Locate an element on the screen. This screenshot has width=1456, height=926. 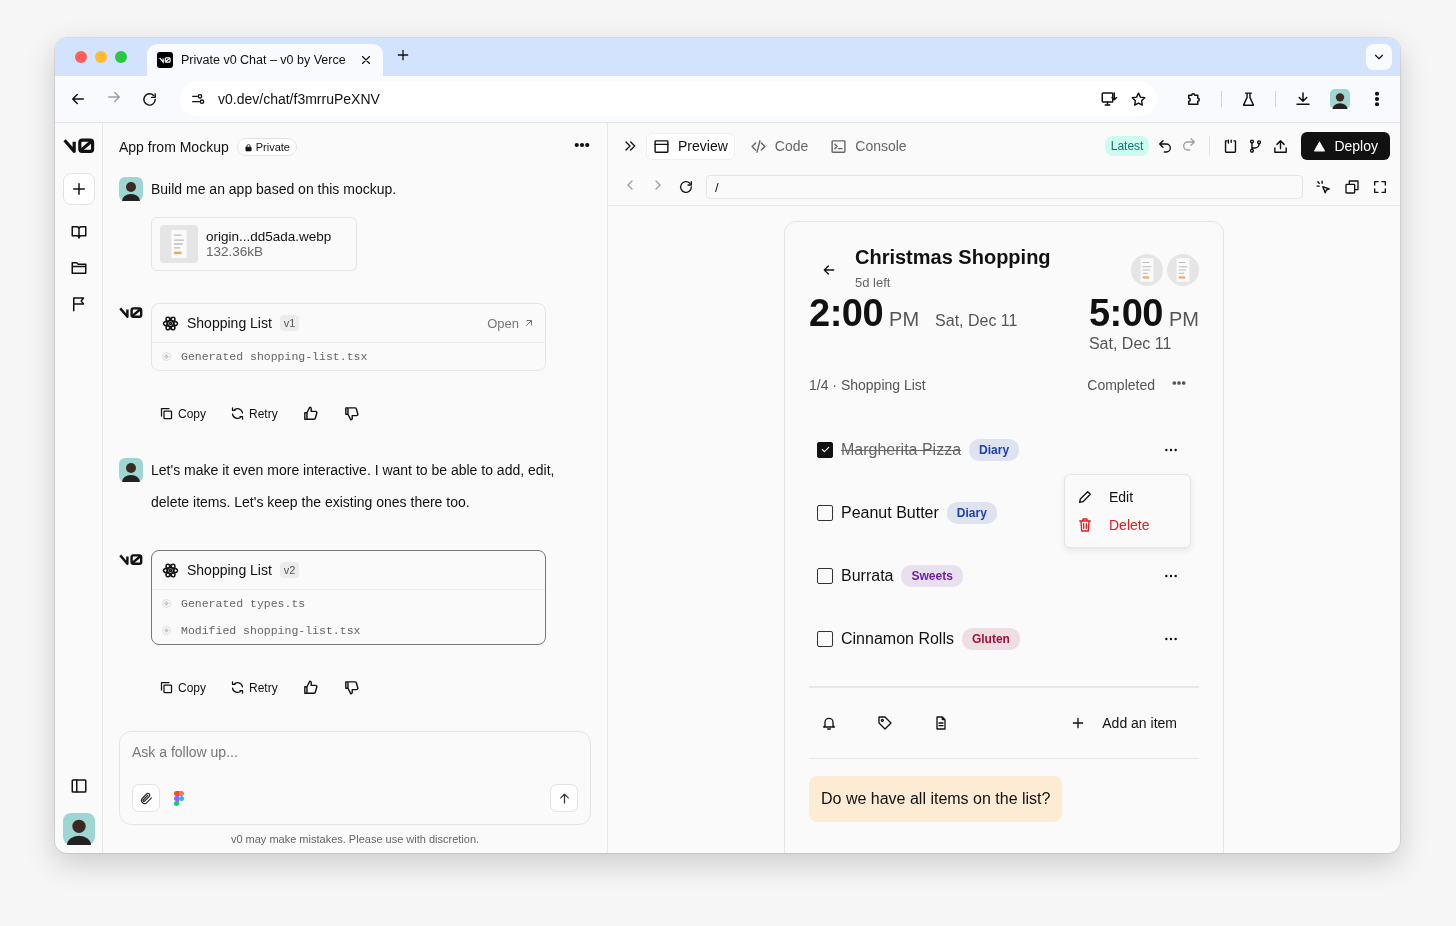
sidebar-icon is located at coordinates (78, 786).